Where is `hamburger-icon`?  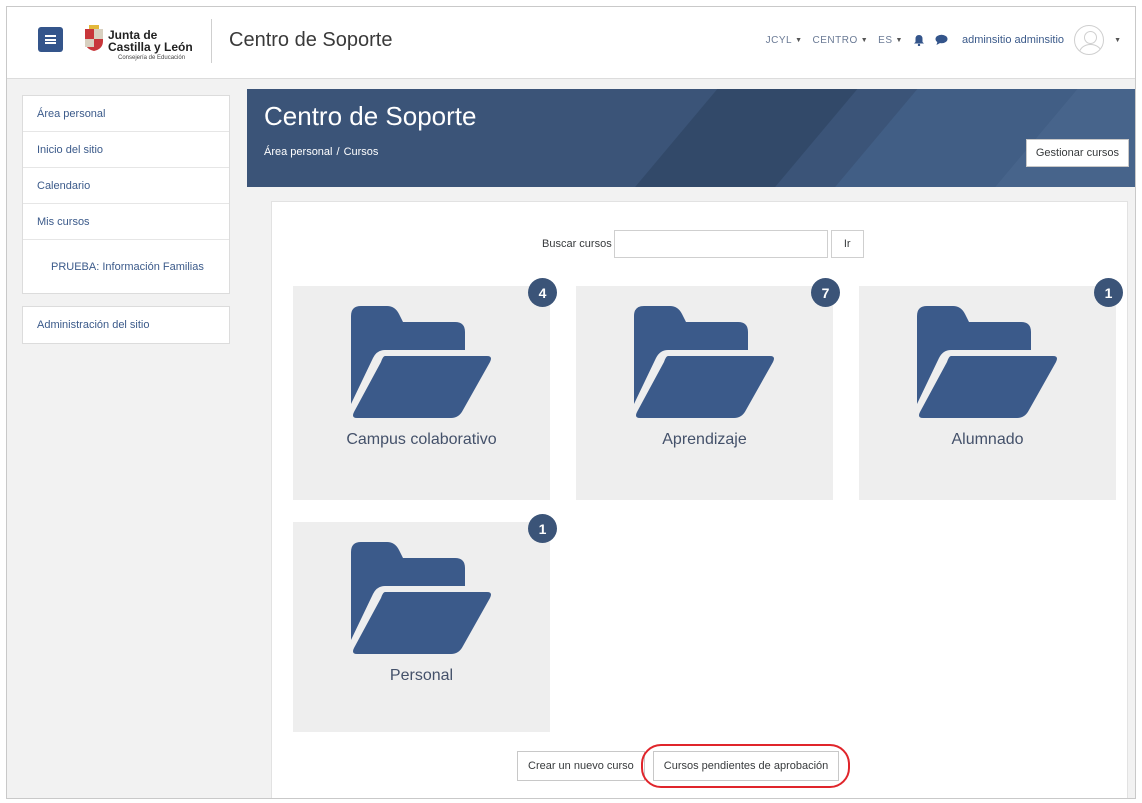 hamburger-icon is located at coordinates (50, 39).